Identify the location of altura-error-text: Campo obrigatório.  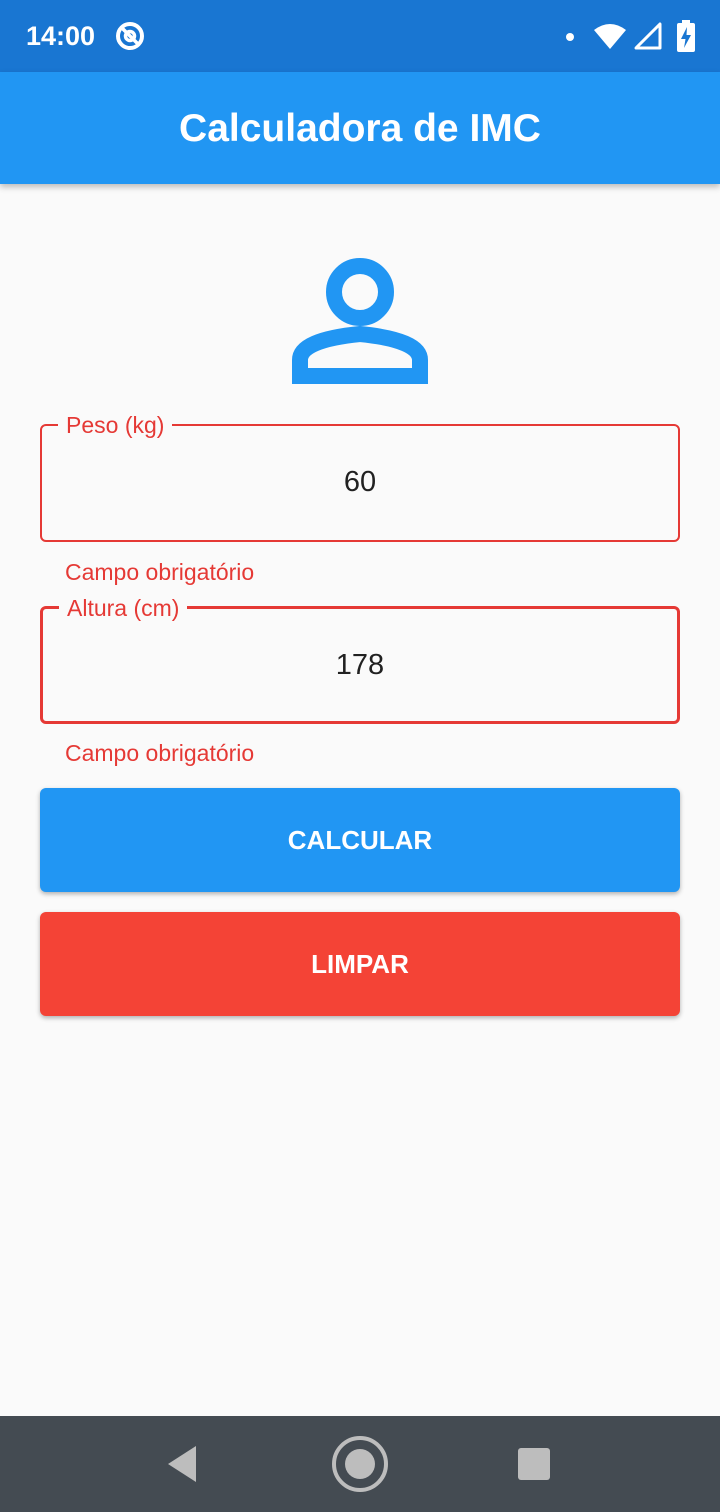
(160, 753).